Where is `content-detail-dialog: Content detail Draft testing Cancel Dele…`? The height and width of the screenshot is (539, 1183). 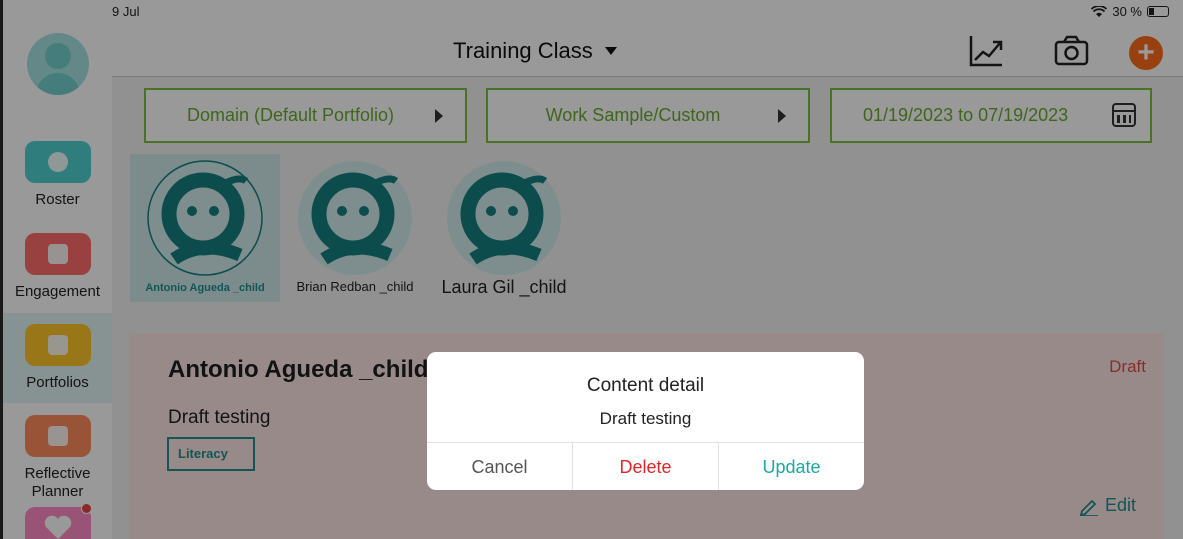 content-detail-dialog: Content detail Draft testing Cancel Dele… is located at coordinates (645, 421).